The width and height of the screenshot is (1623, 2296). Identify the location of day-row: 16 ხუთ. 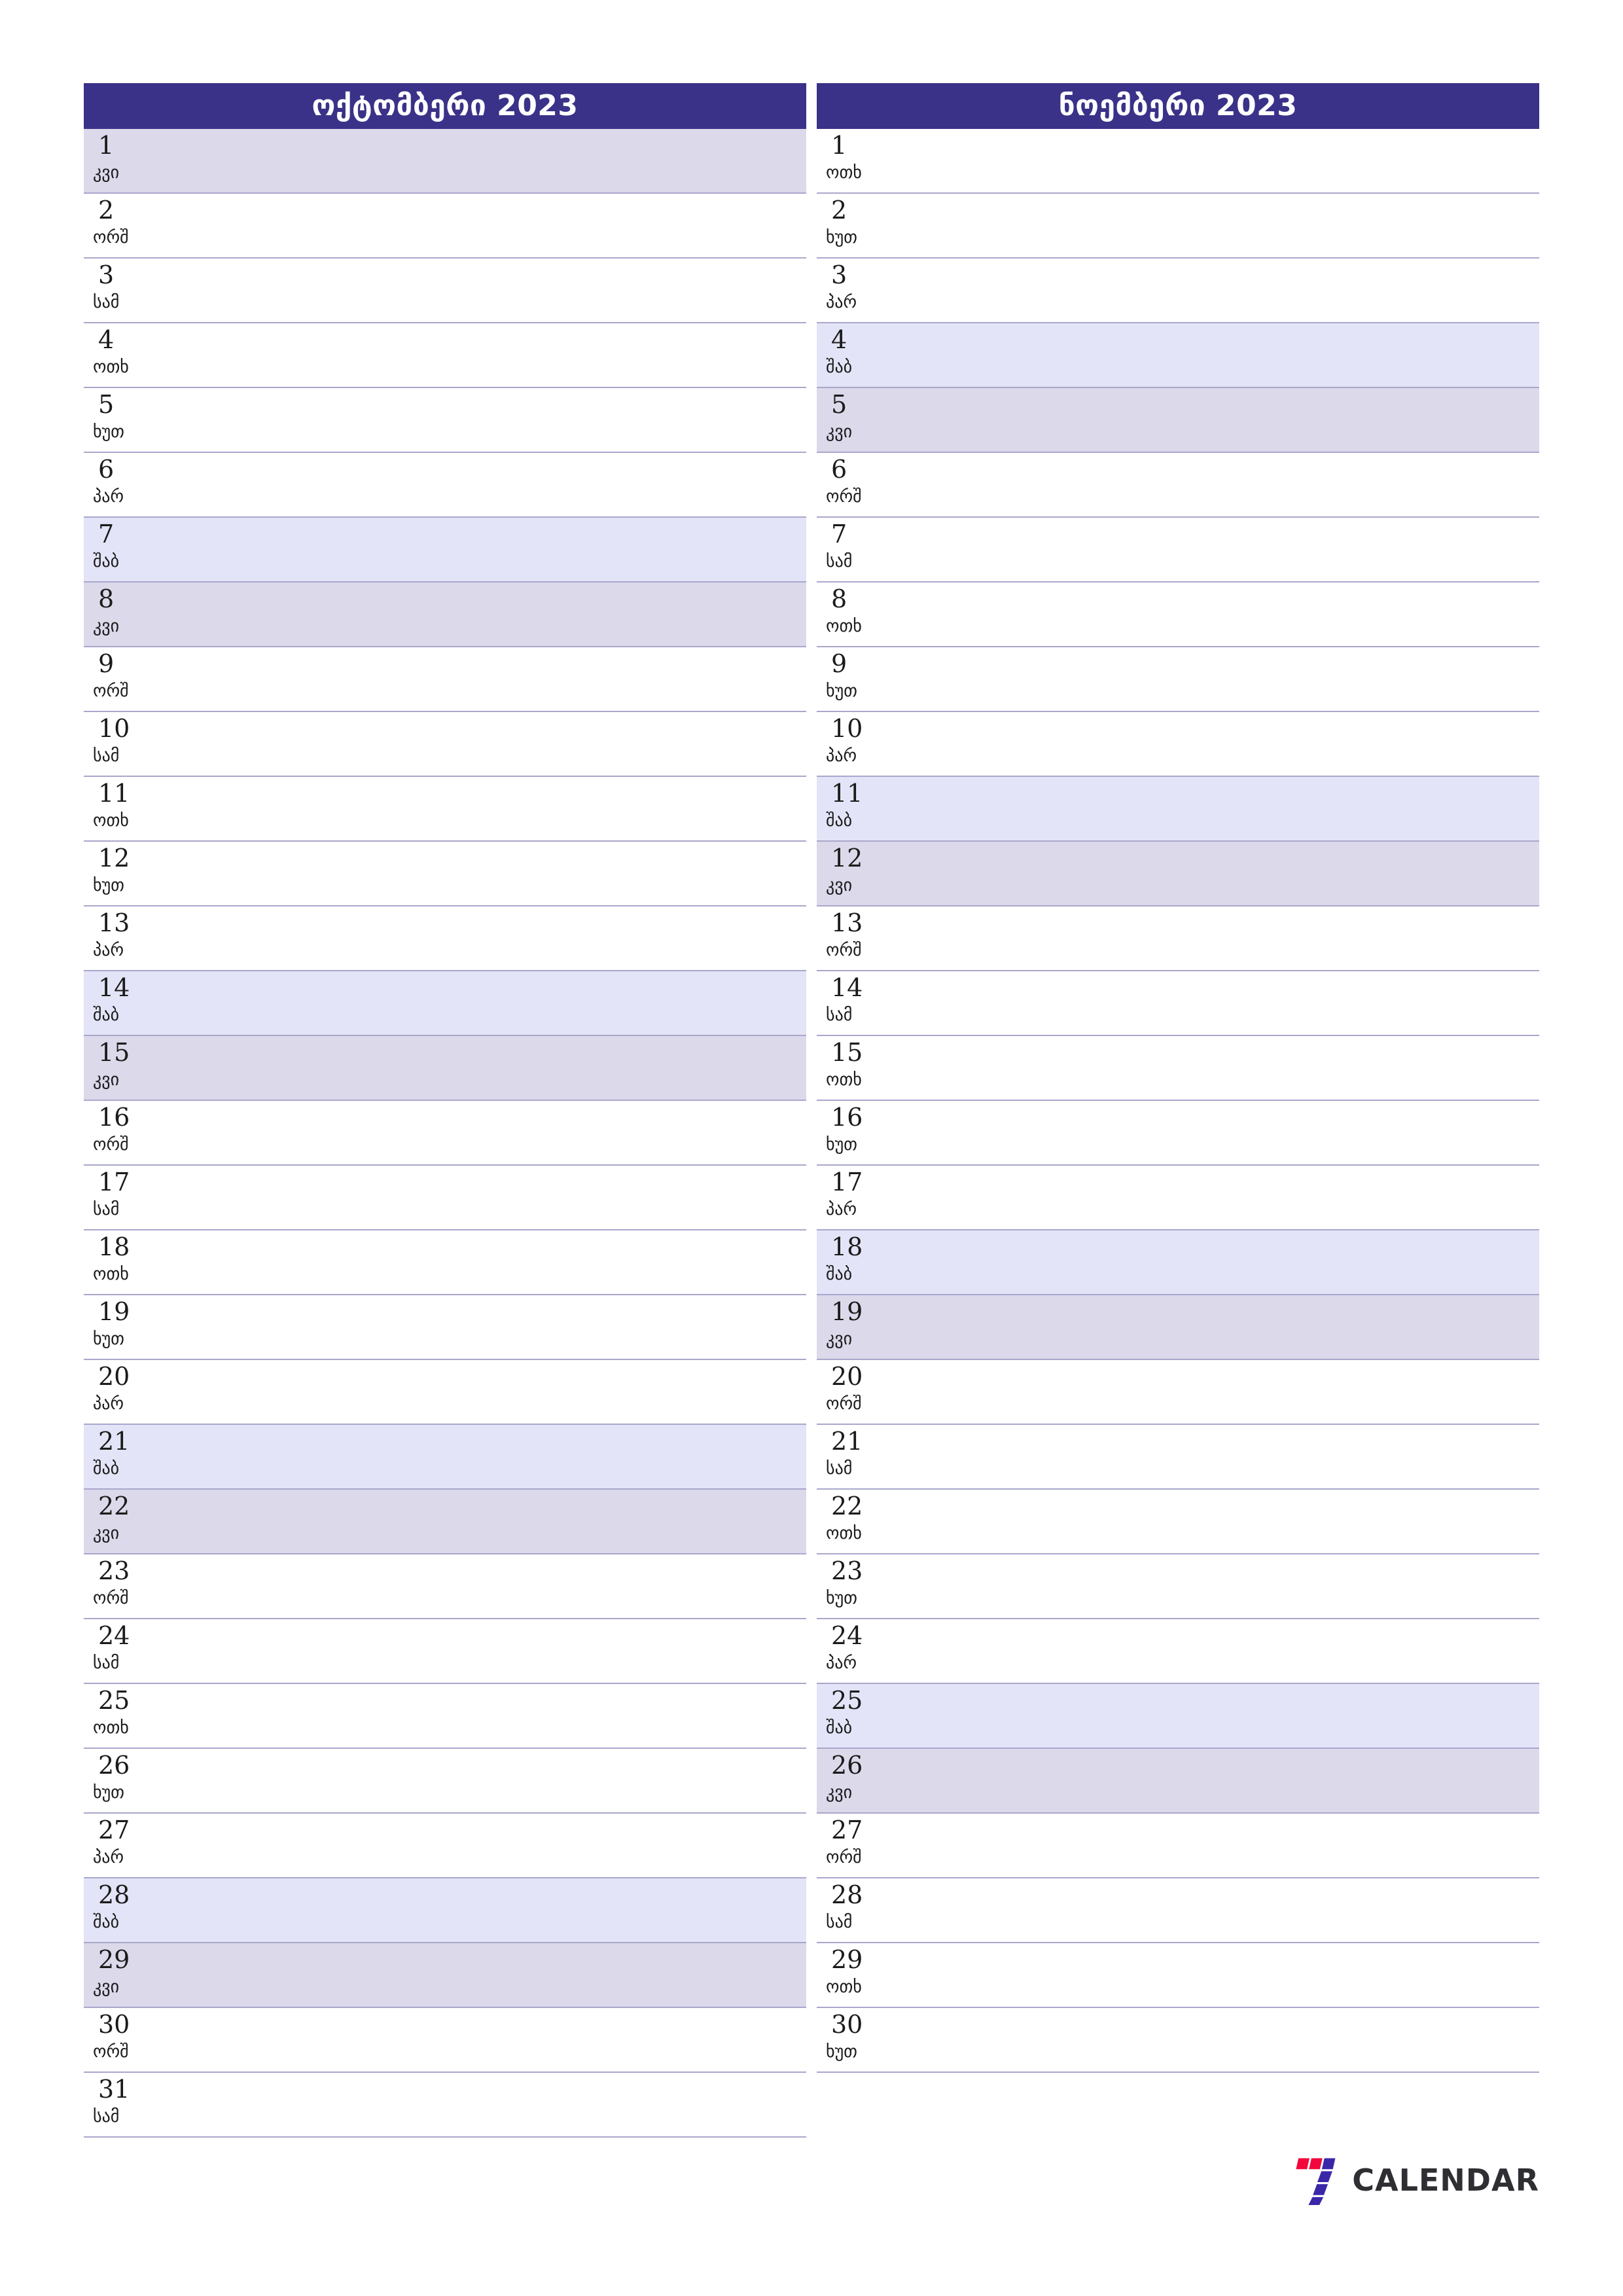
(1178, 1133).